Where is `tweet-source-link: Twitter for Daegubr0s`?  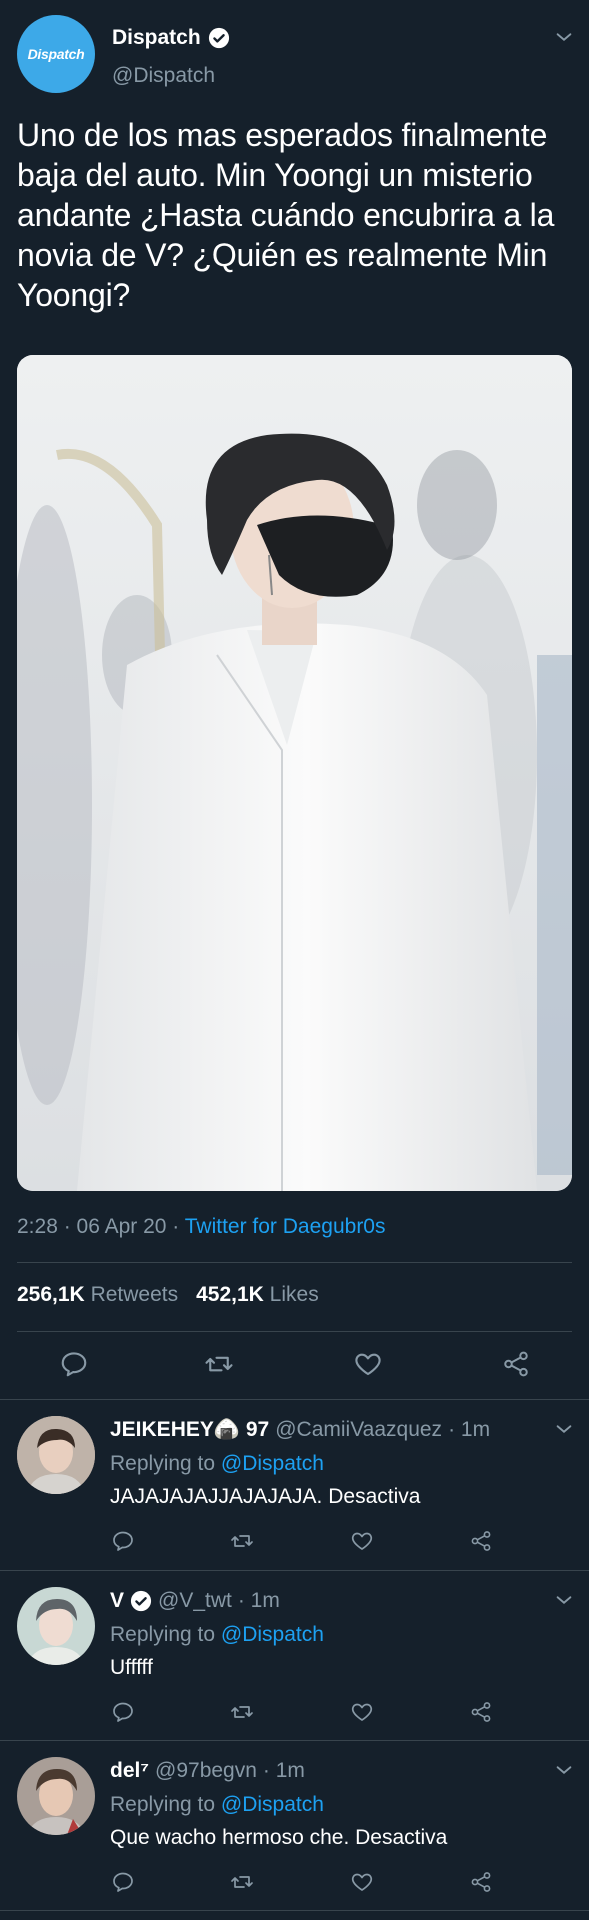
tweet-source-link: Twitter for Daegubr0s is located at coordinates (285, 1226).